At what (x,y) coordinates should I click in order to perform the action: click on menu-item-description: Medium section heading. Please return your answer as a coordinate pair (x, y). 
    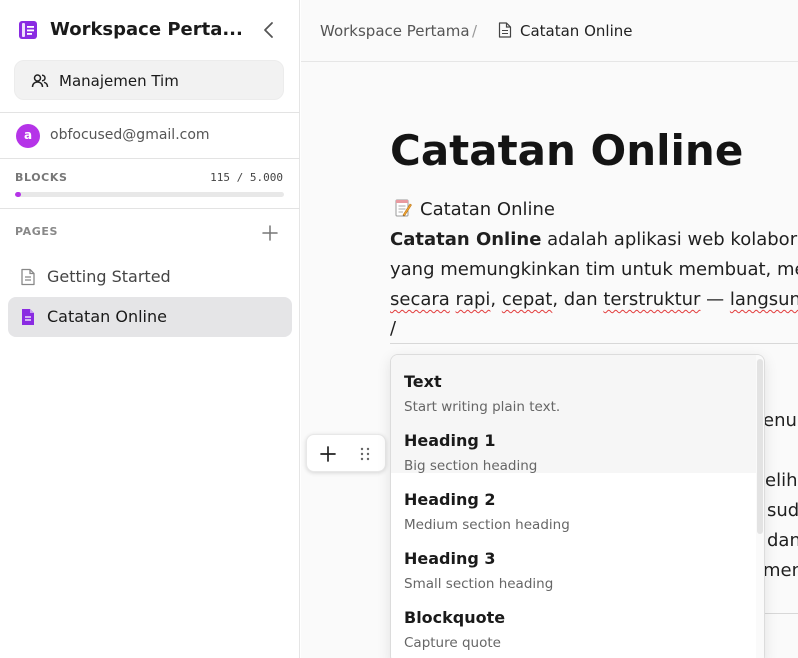
    Looking at the image, I should click on (487, 525).